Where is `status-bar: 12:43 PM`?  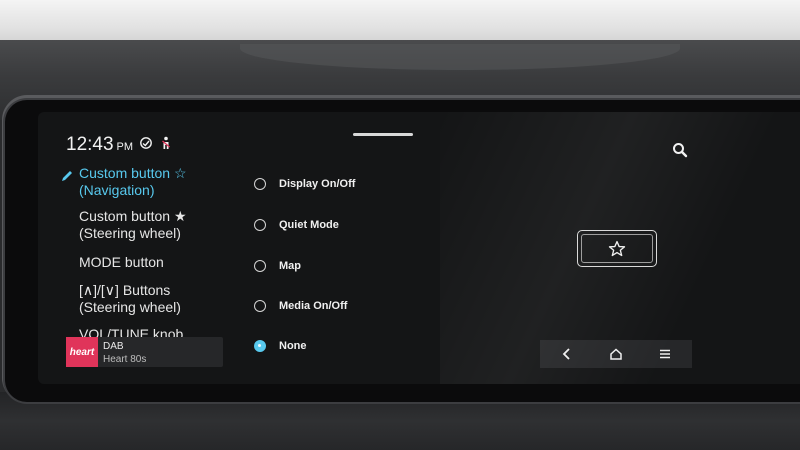 status-bar: 12:43 PM is located at coordinates (119, 145).